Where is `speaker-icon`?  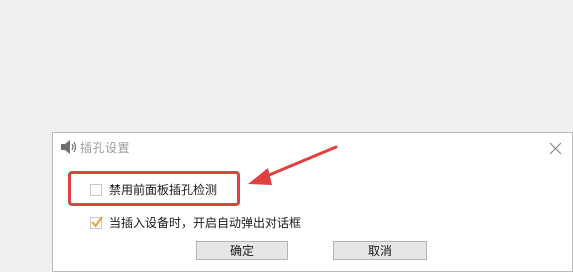 speaker-icon is located at coordinates (69, 147).